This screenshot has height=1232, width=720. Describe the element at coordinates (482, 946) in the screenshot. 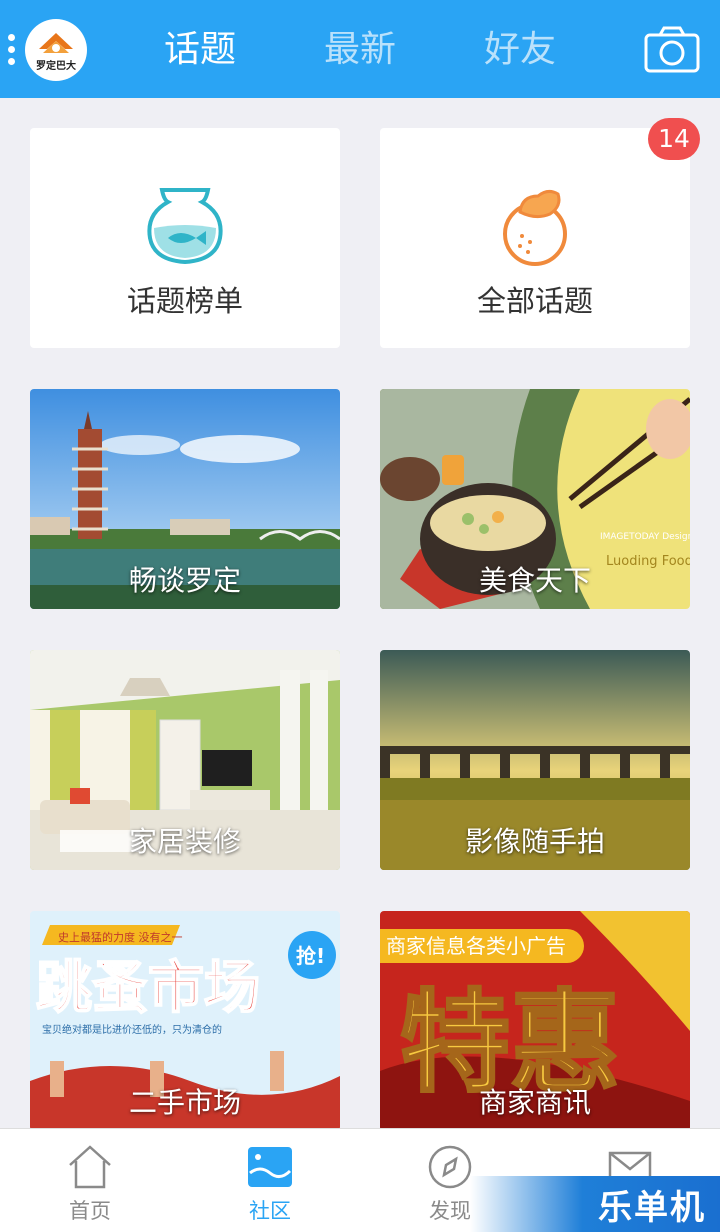

I see `merchant-ad-tag: 商家信息各类小广告` at that location.